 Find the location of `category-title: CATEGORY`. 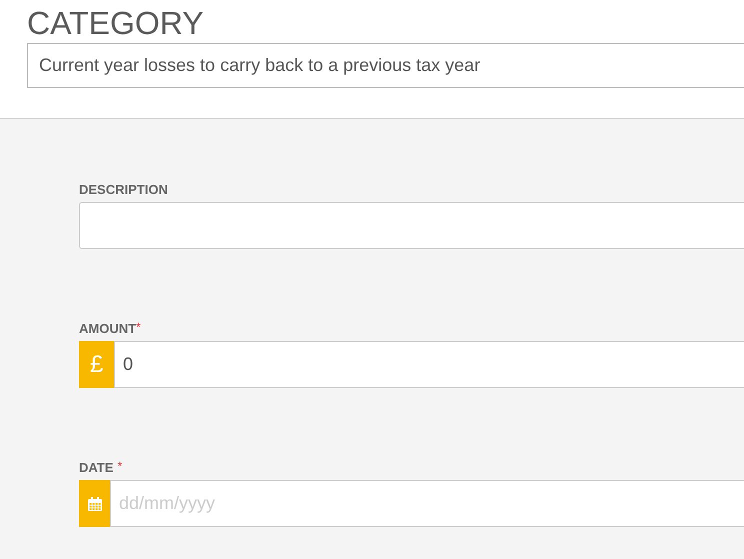

category-title: CATEGORY is located at coordinates (116, 23).